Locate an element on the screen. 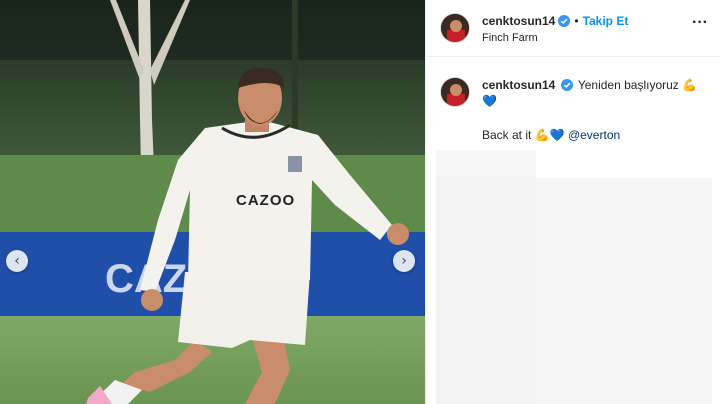 The height and width of the screenshot is (404, 720). mention-link: @everton is located at coordinates (594, 135).